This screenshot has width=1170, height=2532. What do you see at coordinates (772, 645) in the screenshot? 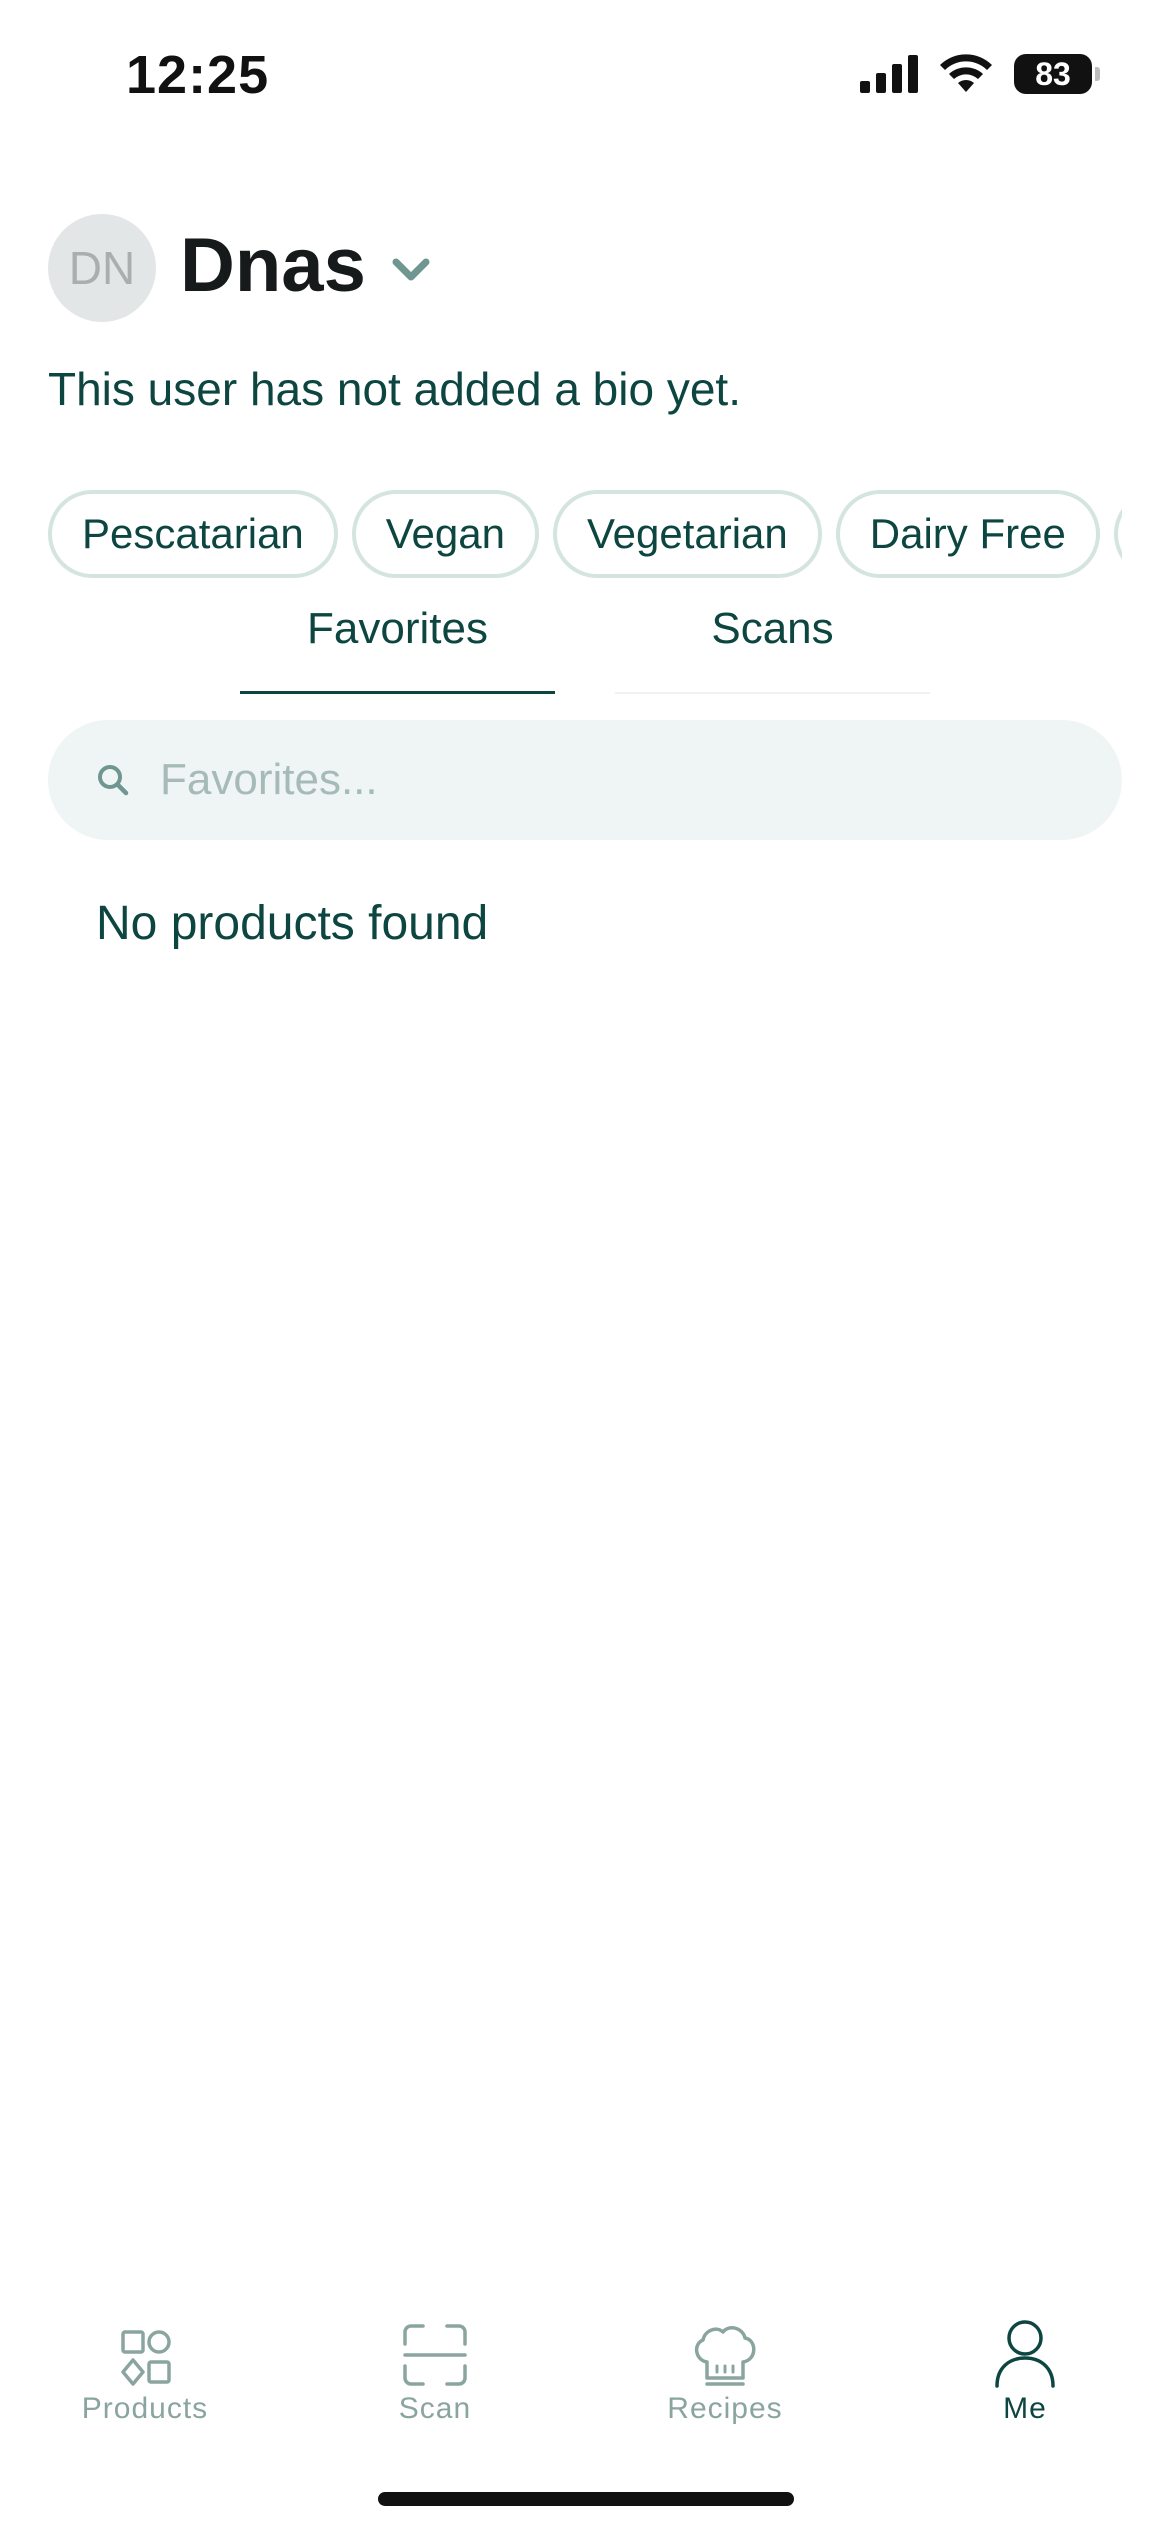
I see `tab-scans: Scans` at bounding box center [772, 645].